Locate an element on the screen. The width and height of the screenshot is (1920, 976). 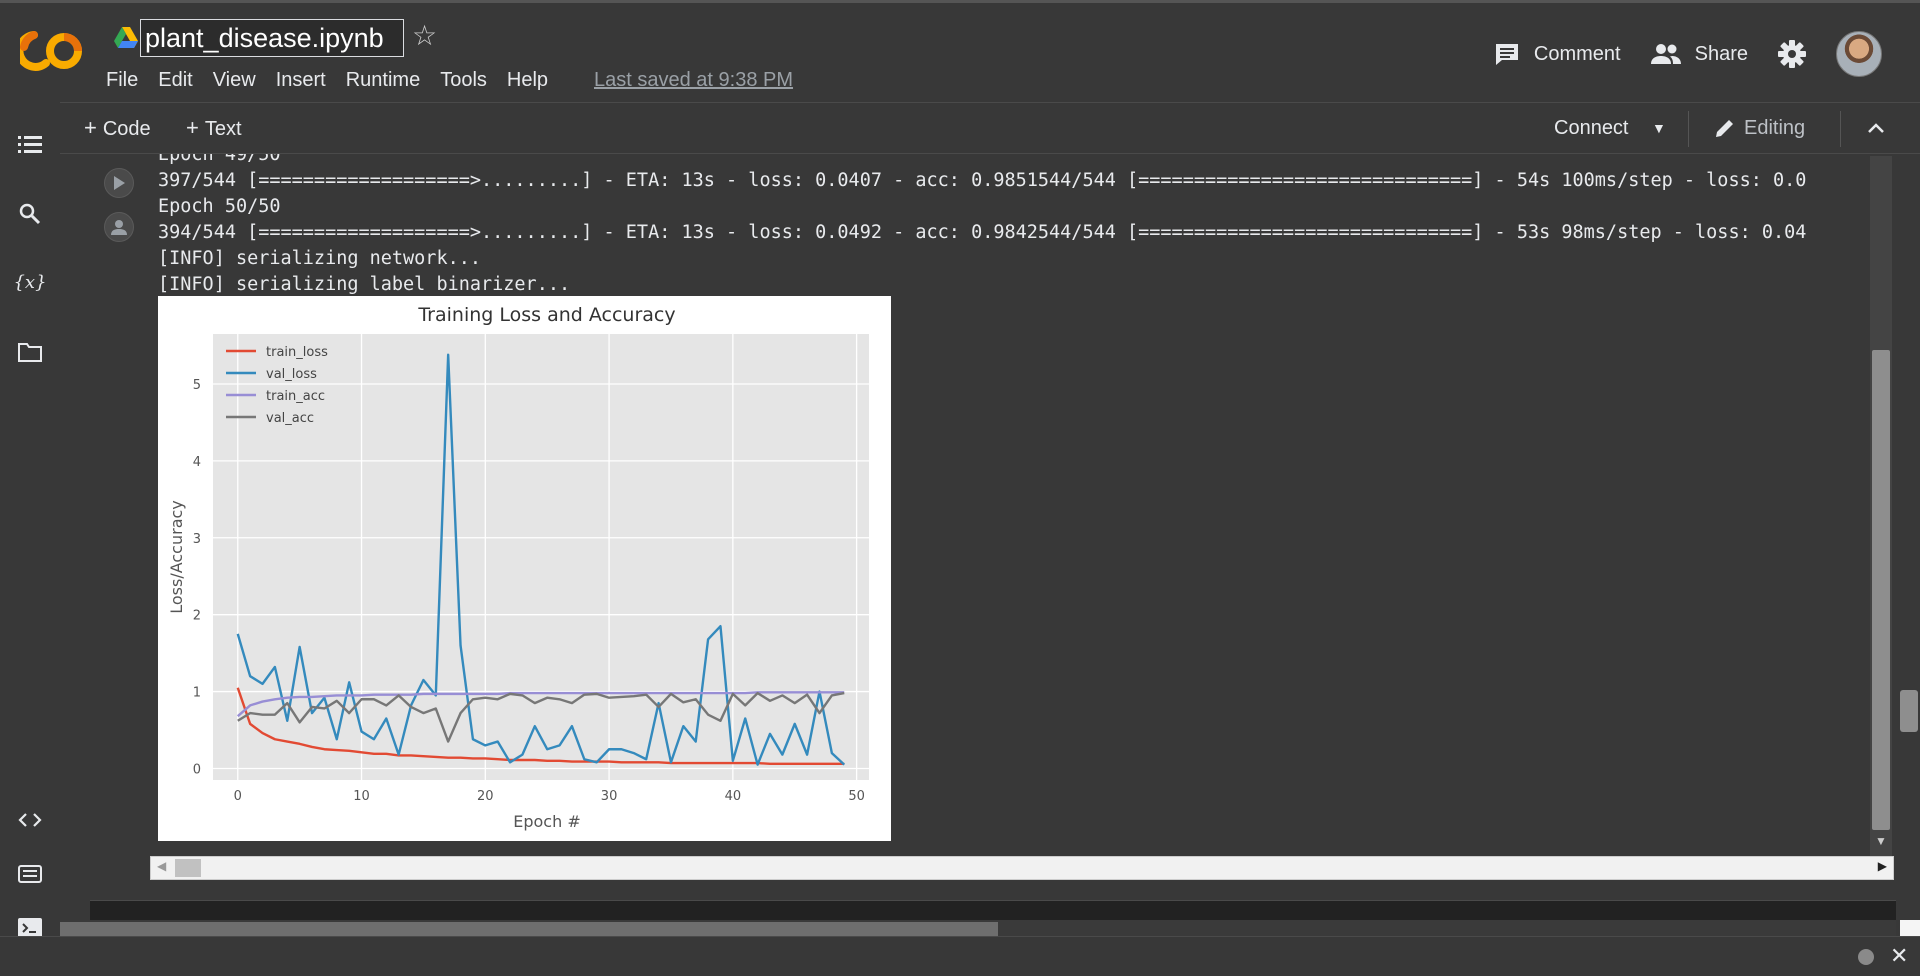
legend-label: train_loss is located at coordinates (297, 352).